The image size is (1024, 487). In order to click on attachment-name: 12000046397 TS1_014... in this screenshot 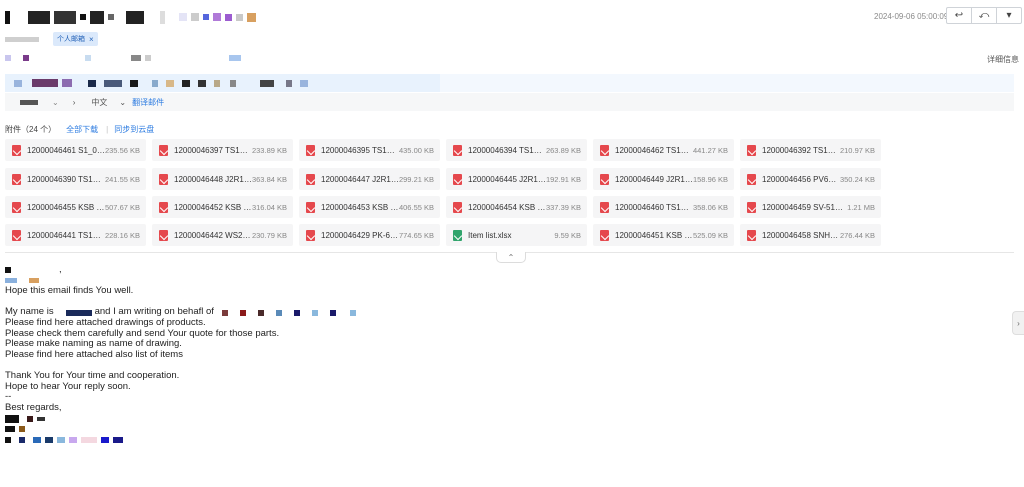, I will do `click(213, 150)`.